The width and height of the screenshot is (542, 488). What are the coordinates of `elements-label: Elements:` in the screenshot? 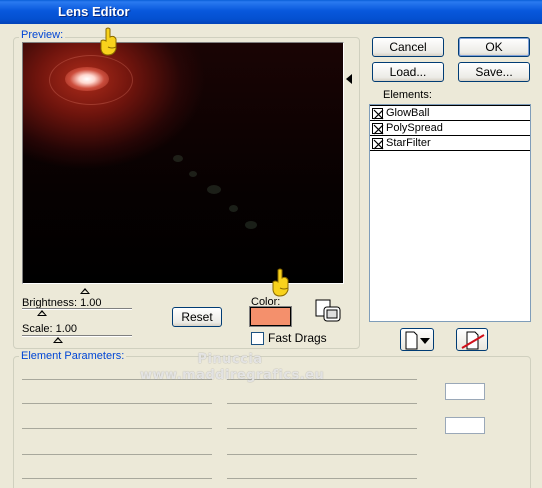 It's located at (407, 95).